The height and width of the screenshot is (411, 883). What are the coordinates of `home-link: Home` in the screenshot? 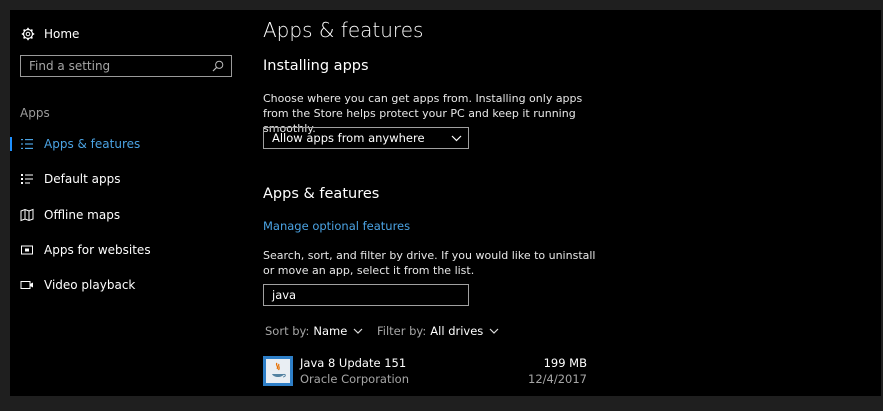 It's located at (49, 34).